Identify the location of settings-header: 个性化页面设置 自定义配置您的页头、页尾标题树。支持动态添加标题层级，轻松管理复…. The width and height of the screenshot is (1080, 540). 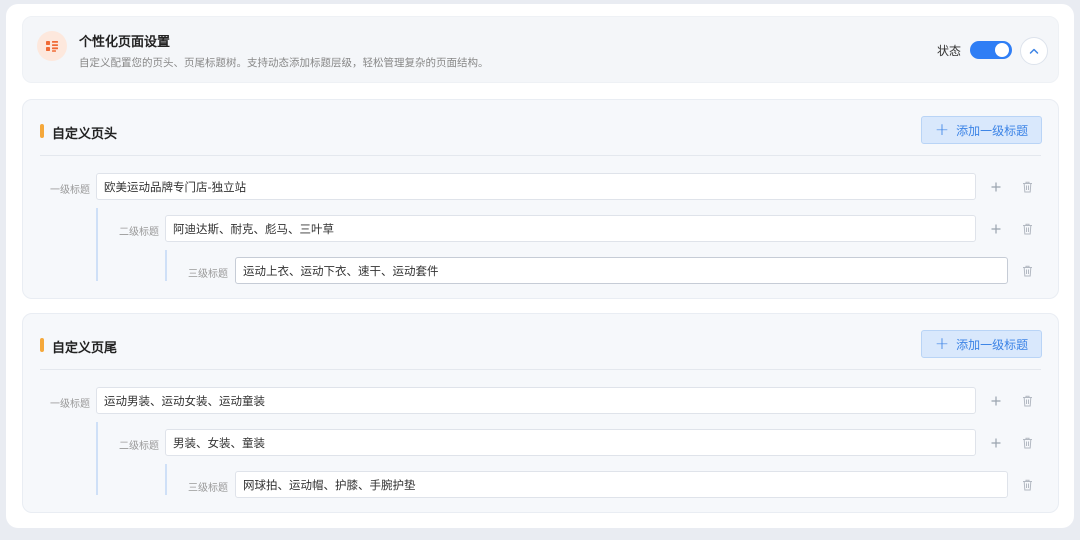
(540, 49).